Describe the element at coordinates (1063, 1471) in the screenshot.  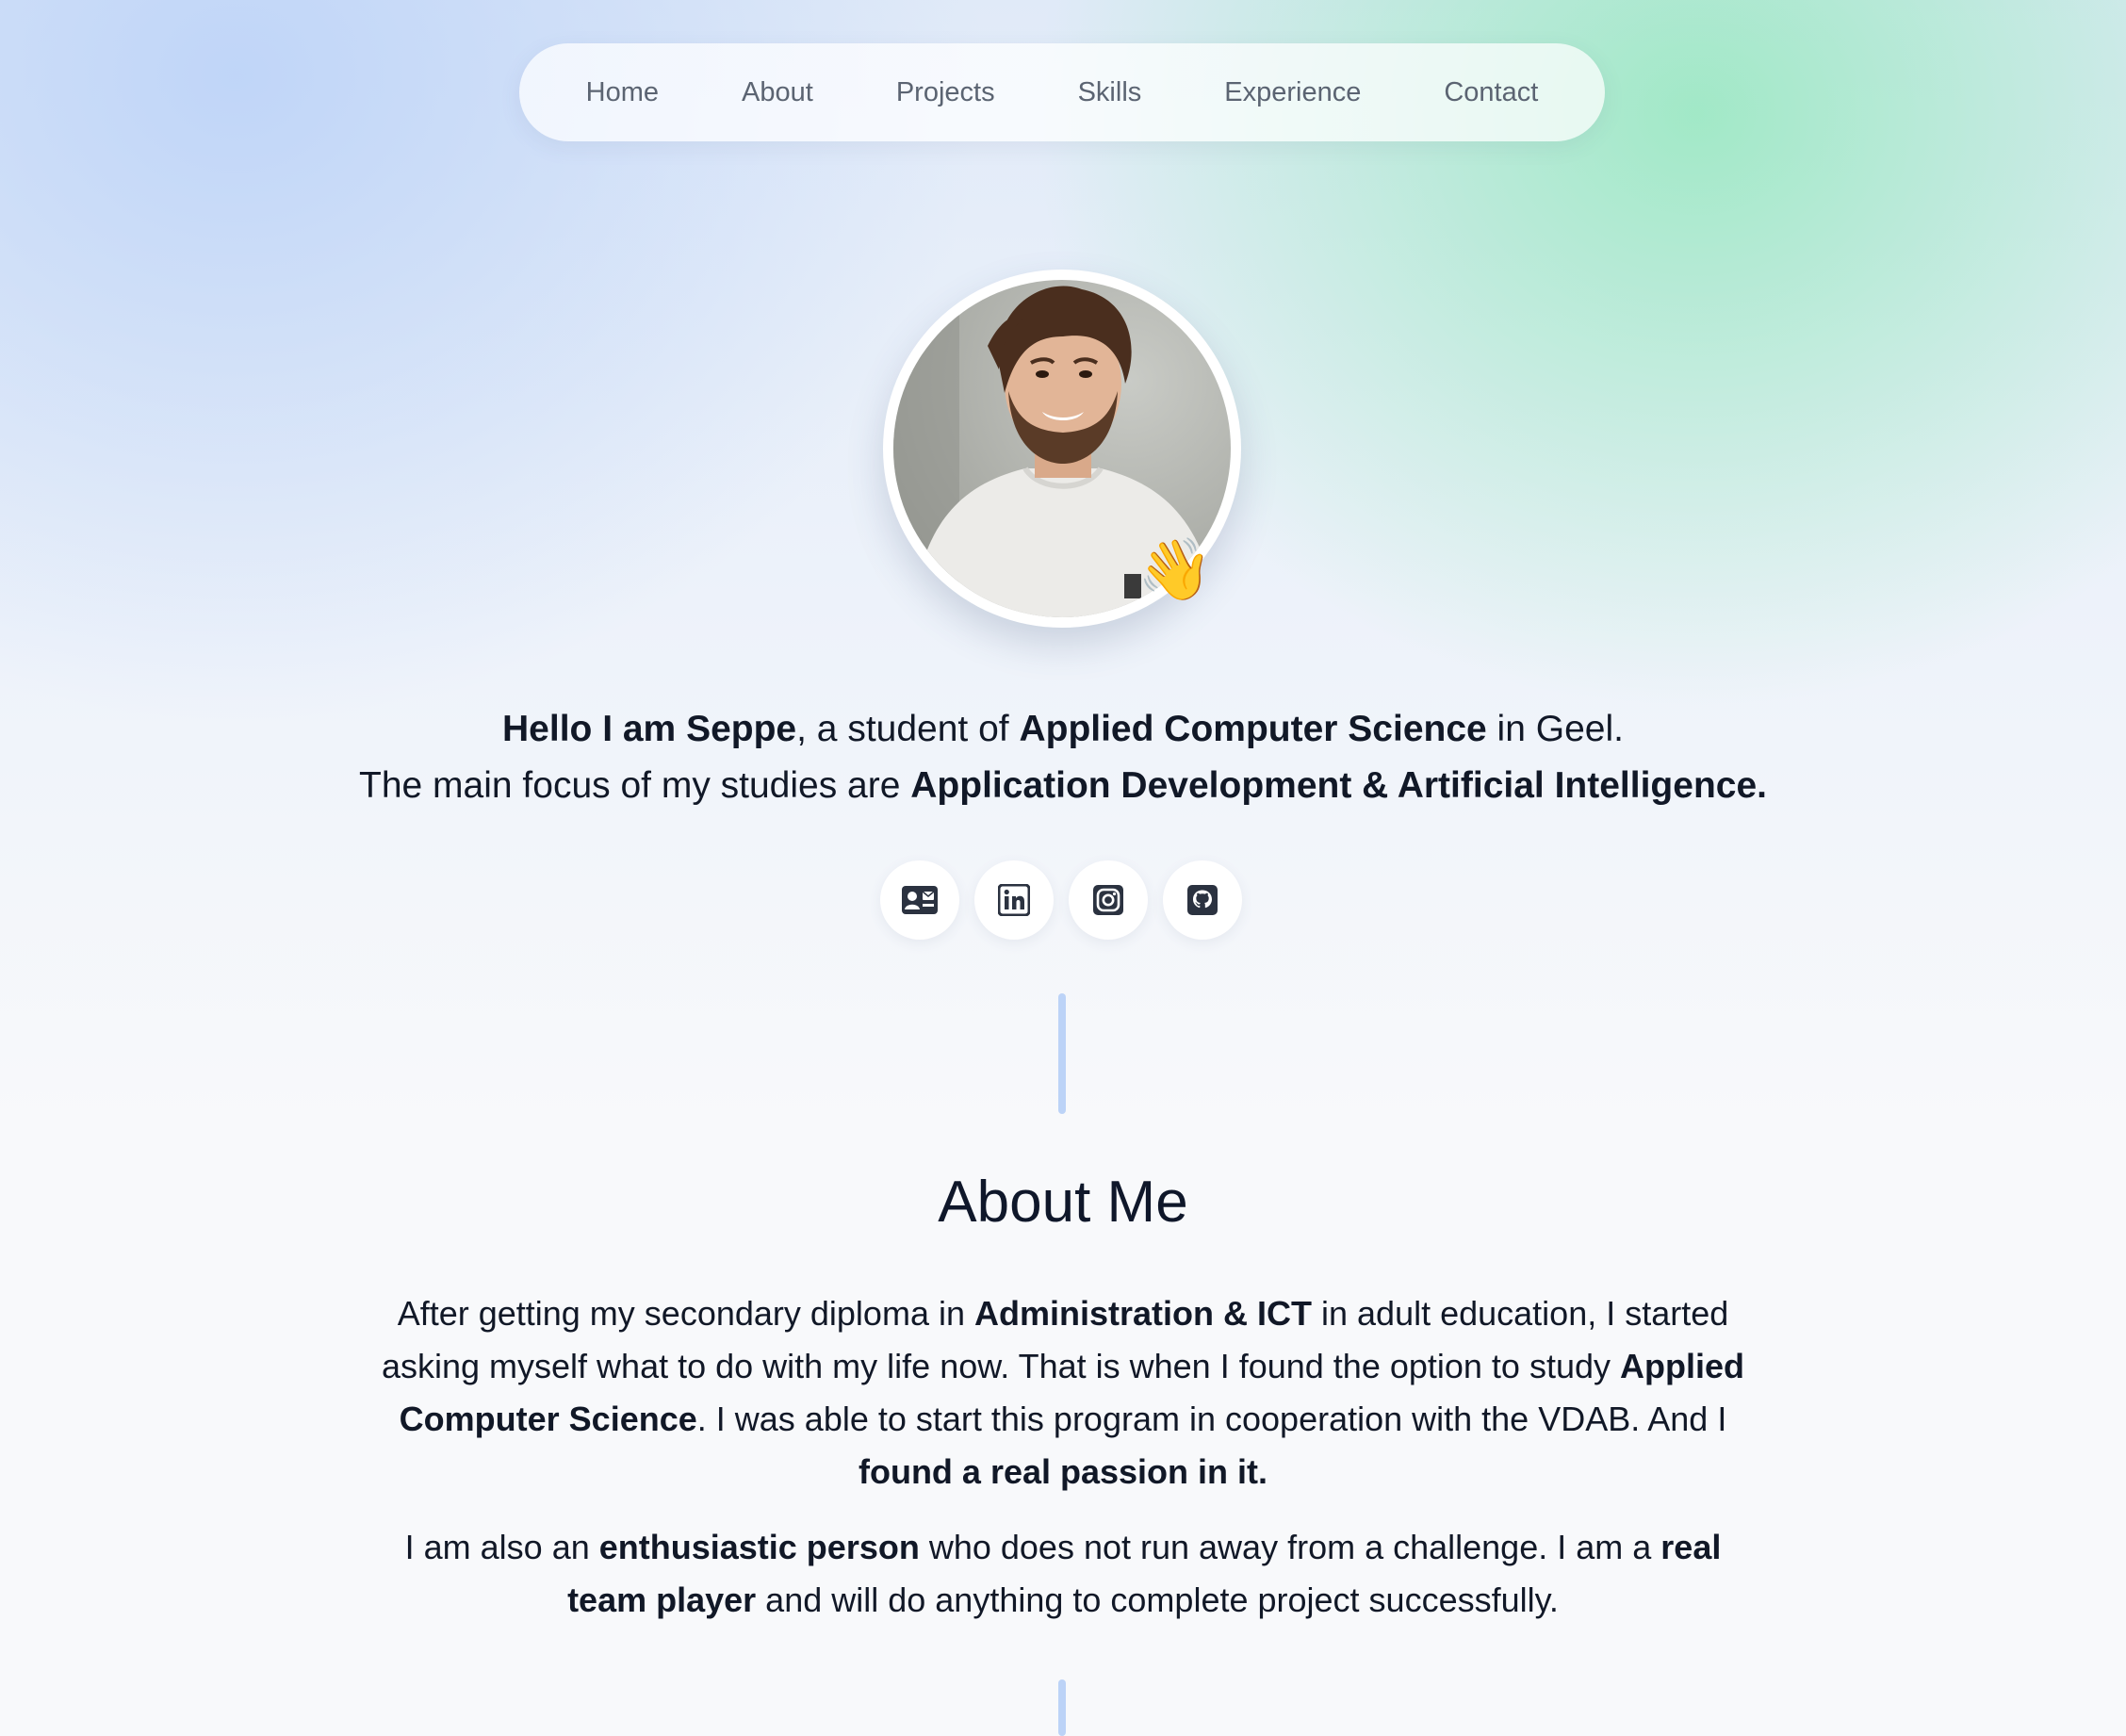
I see `about-passion: found a real passion in it.` at that location.